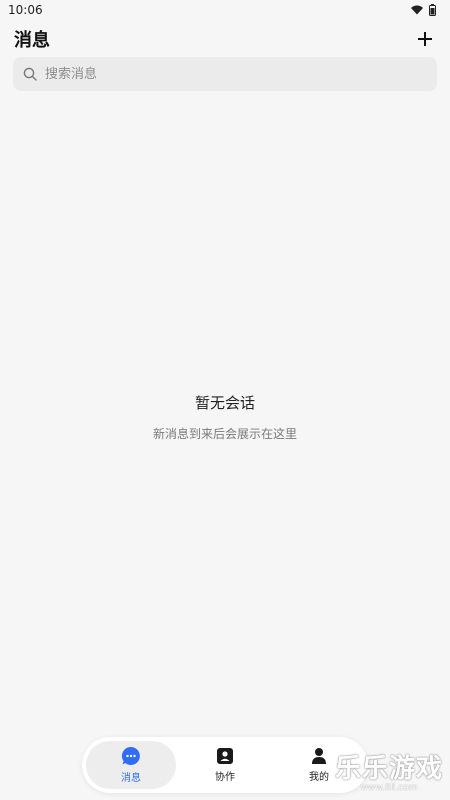 This screenshot has height=800, width=450. What do you see at coordinates (423, 10) in the screenshot?
I see `status-icons` at bounding box center [423, 10].